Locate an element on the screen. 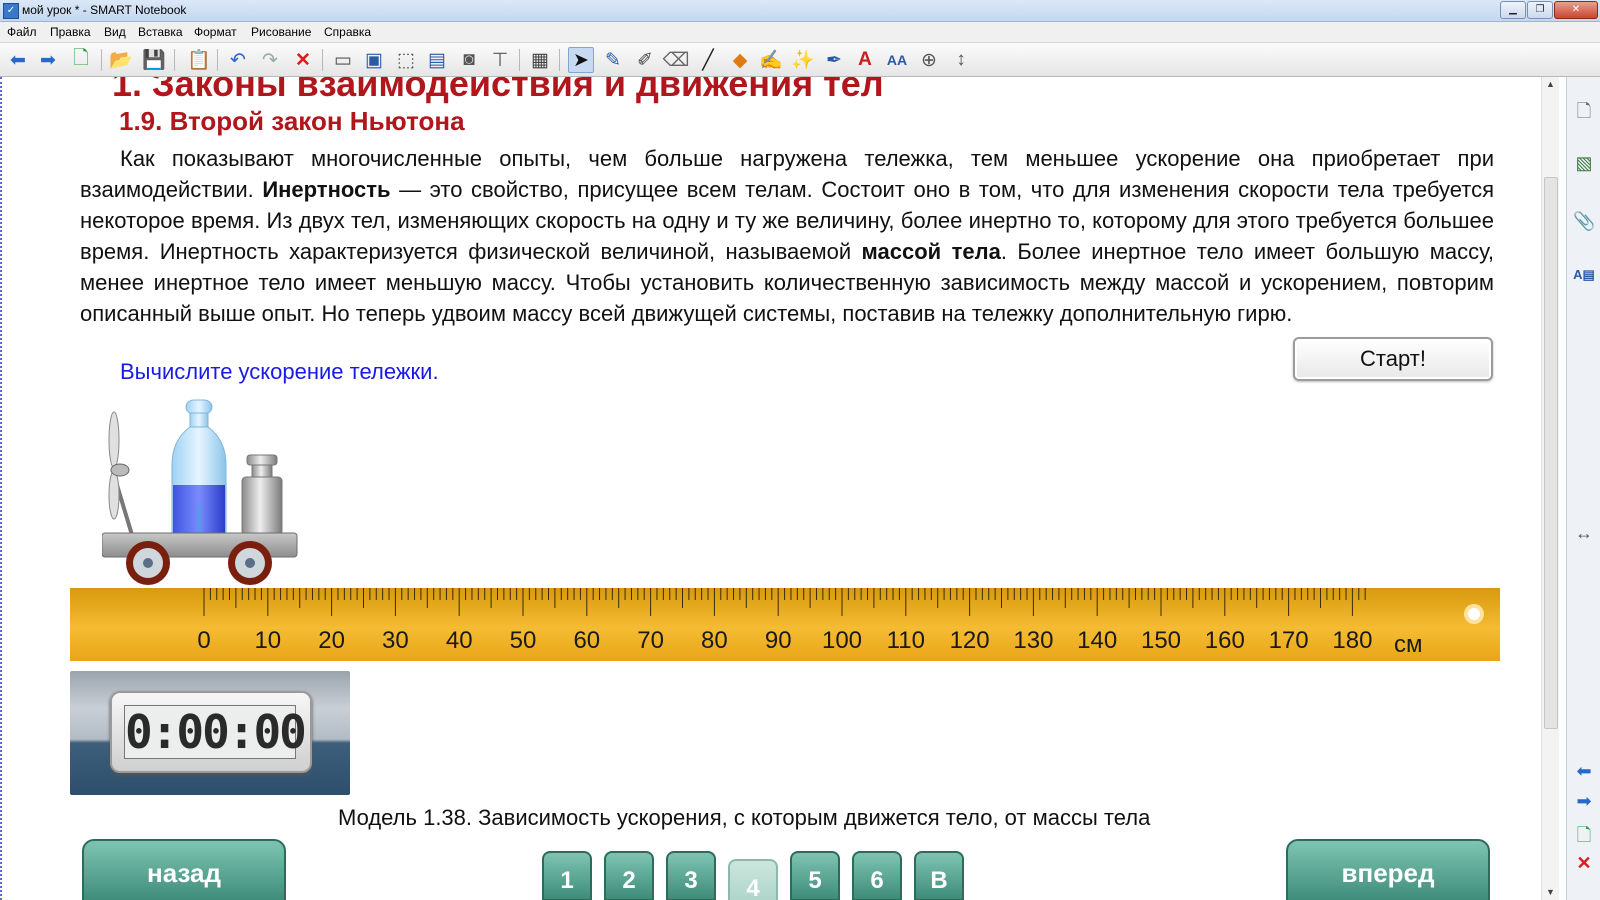 The height and width of the screenshot is (900, 1600). scroll-down-icon: ▼ is located at coordinates (1550, 892).